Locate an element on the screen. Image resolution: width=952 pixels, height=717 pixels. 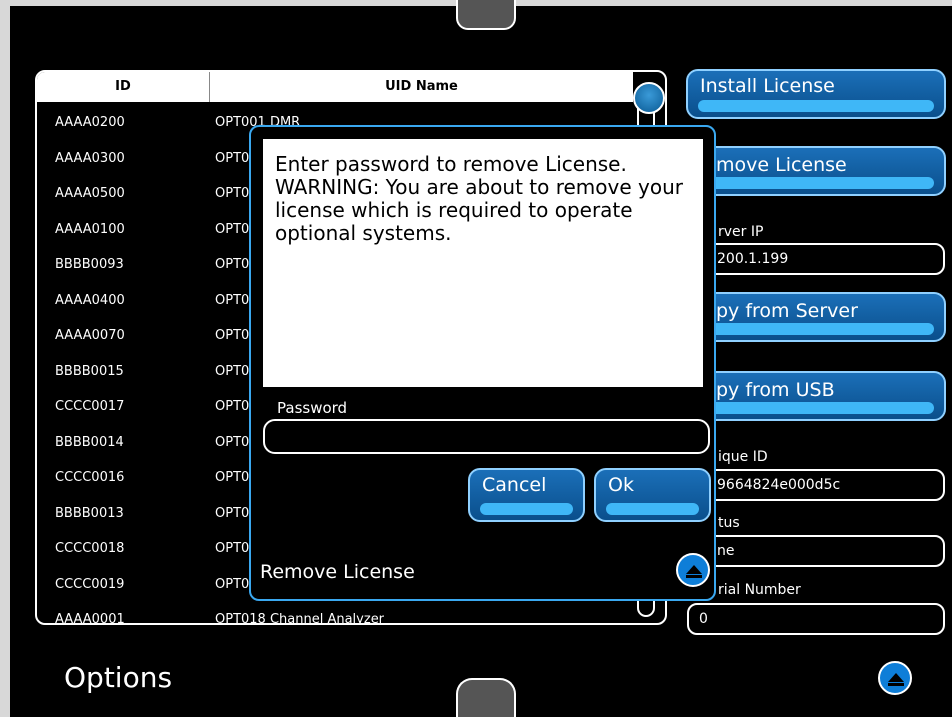
copy-from-usb-button: py from USB is located at coordinates (816, 396).